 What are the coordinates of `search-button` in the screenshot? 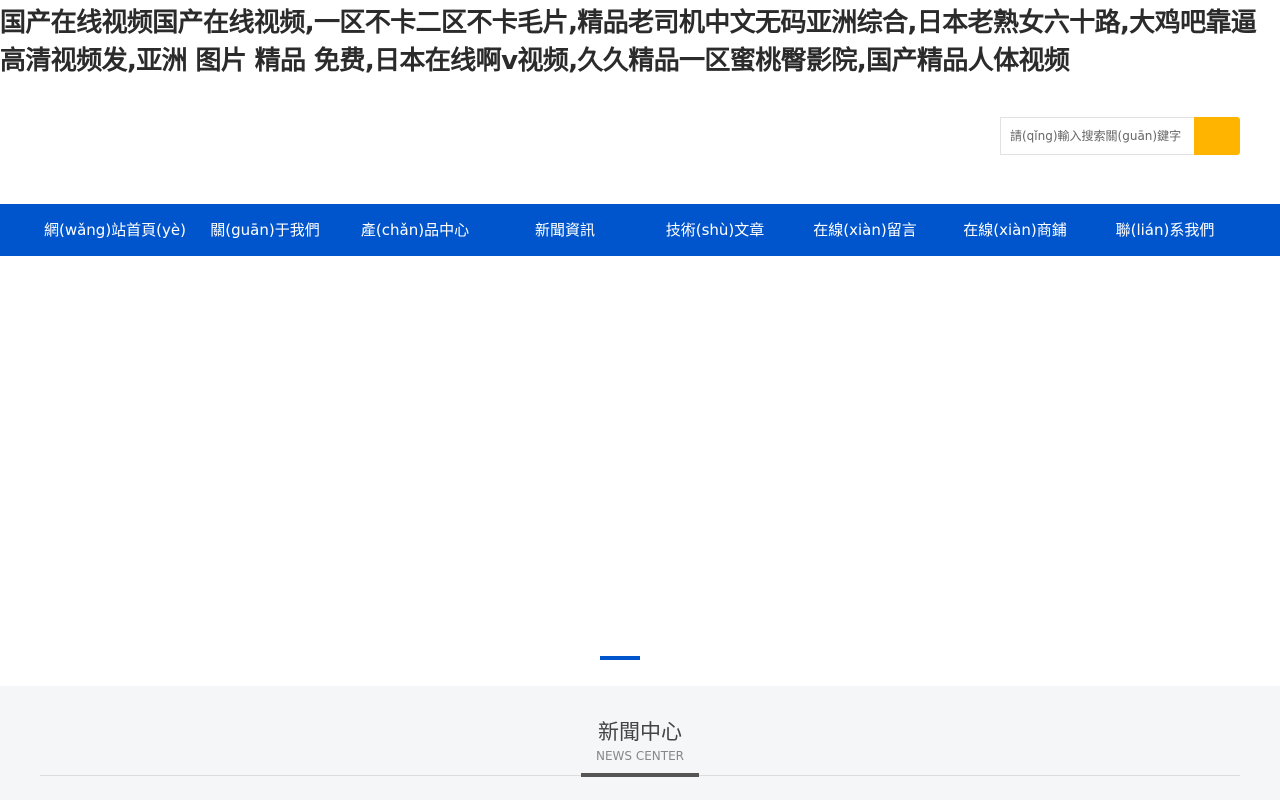 It's located at (1217, 136).